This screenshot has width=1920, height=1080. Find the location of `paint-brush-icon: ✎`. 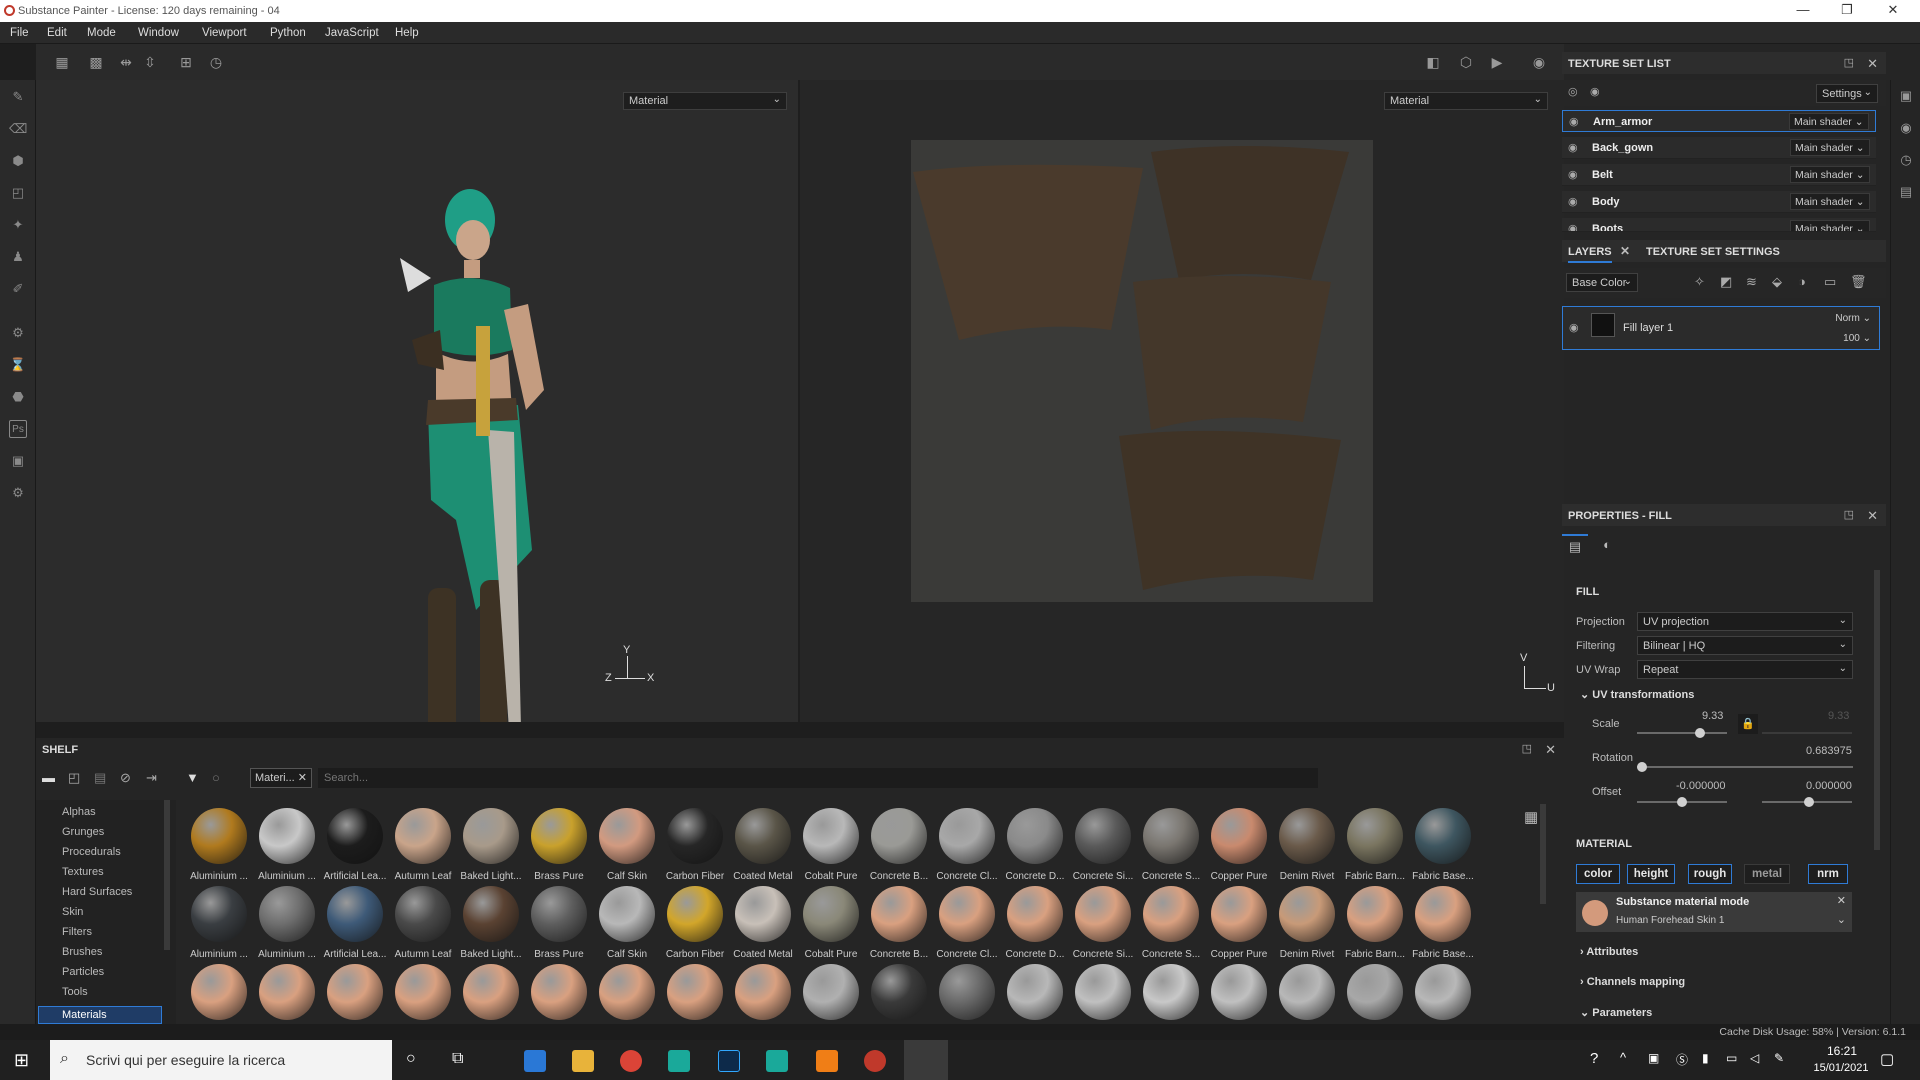

paint-brush-icon: ✎ is located at coordinates (18, 97).